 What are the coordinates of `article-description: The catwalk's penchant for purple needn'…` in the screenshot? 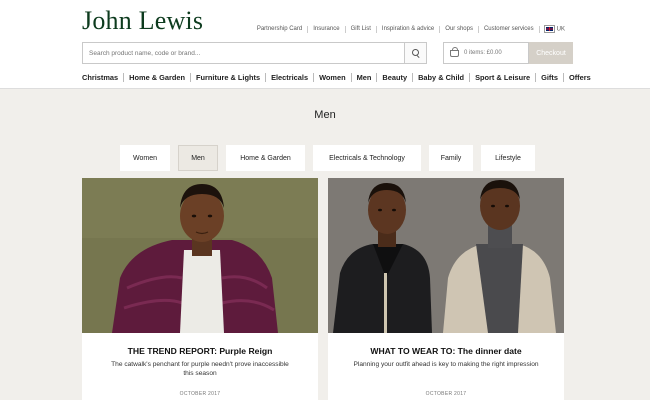 It's located at (200, 369).